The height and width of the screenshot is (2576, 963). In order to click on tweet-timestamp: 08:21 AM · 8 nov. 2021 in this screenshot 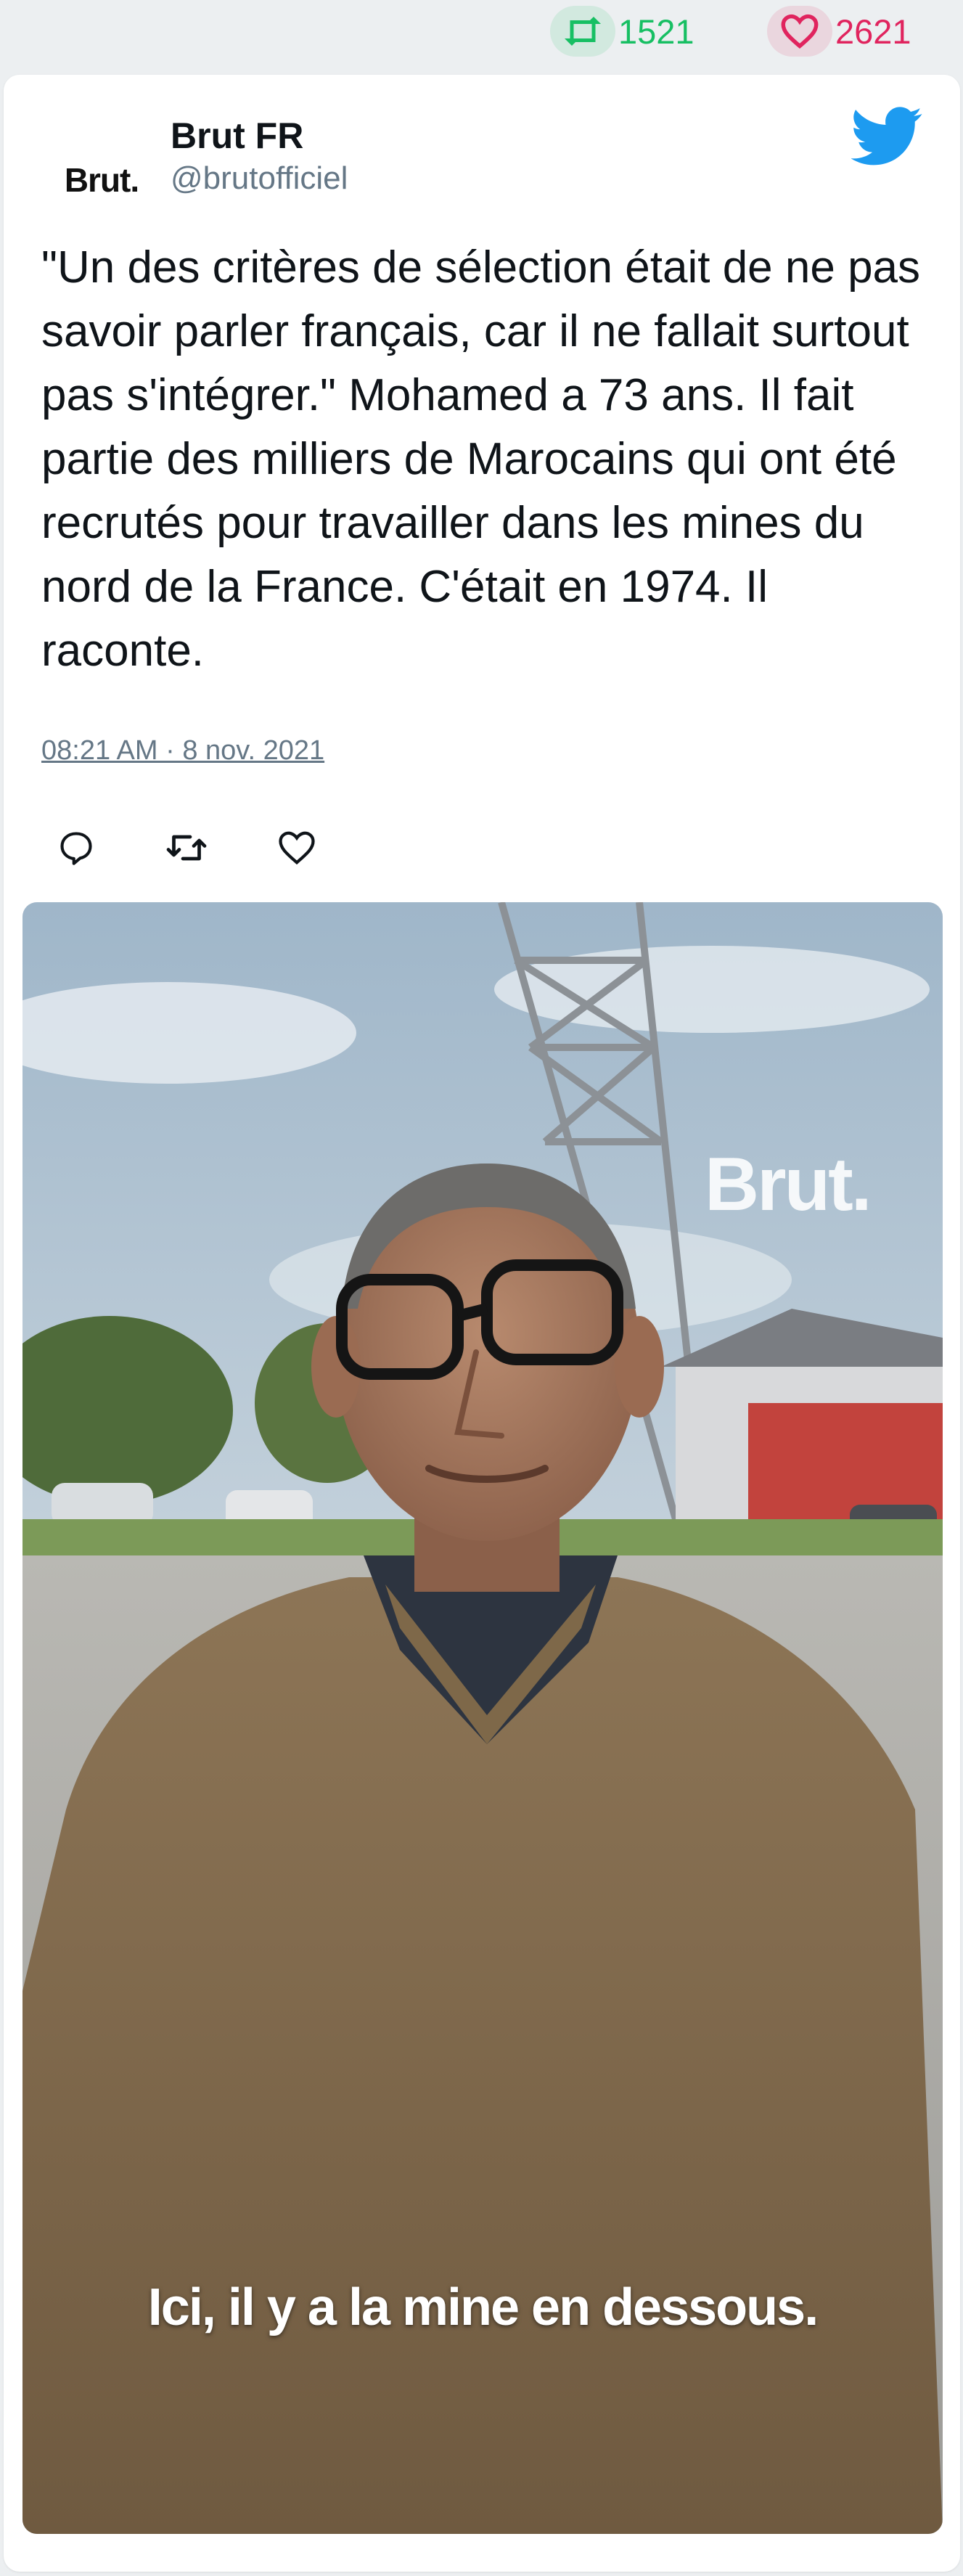, I will do `click(182, 750)`.